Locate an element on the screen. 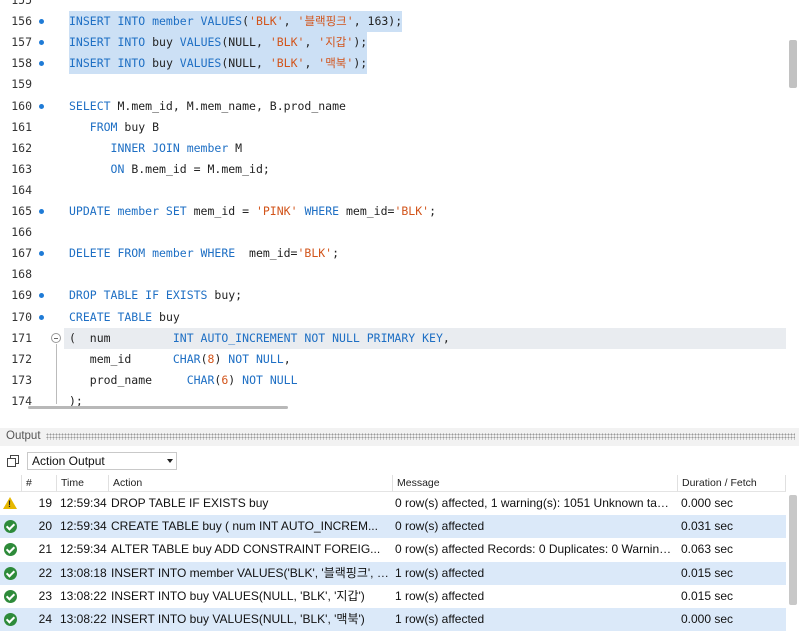 Image resolution: width=799 pixels, height=638 pixels. cell-duration: 0.000 sec is located at coordinates (707, 503).